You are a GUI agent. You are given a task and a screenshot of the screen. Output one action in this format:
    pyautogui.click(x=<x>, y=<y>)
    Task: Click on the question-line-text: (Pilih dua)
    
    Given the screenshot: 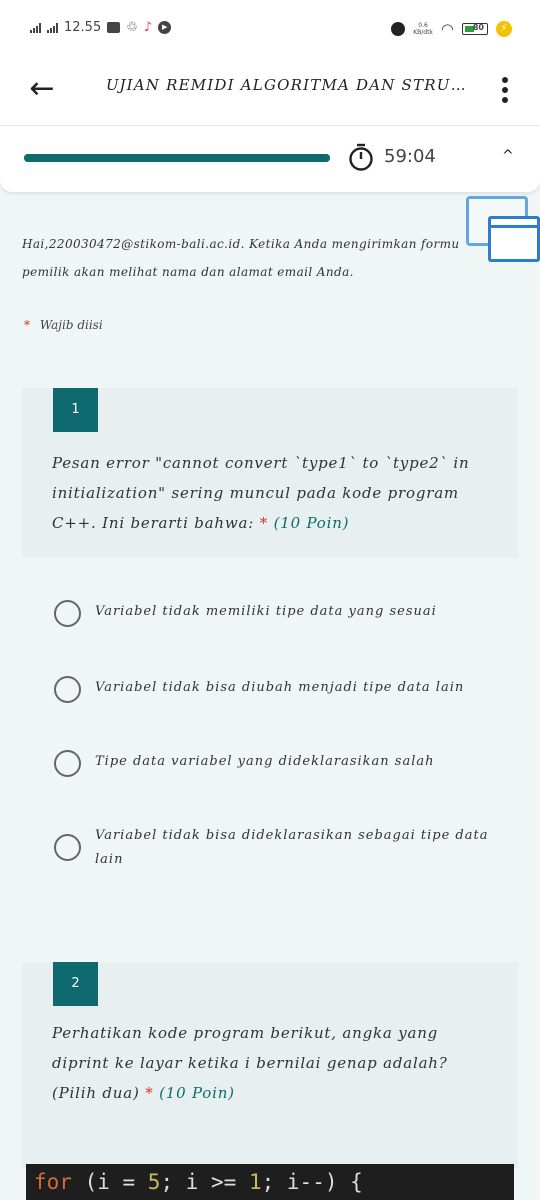 What is the action you would take?
    pyautogui.click(x=96, y=1093)
    